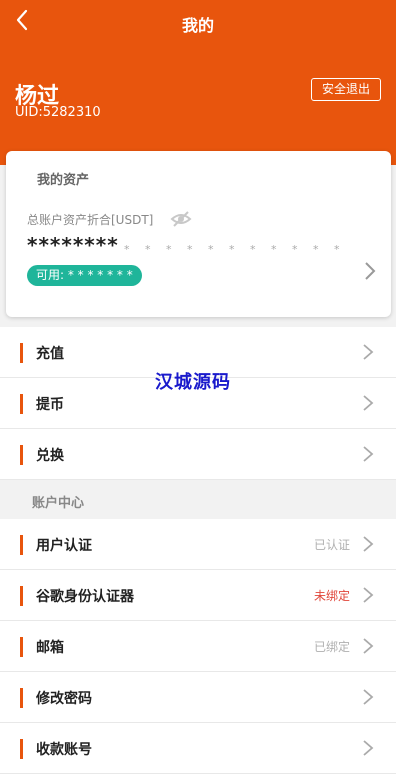  Describe the element at coordinates (50, 456) in the screenshot. I see `menu-item-label: 兑换` at that location.